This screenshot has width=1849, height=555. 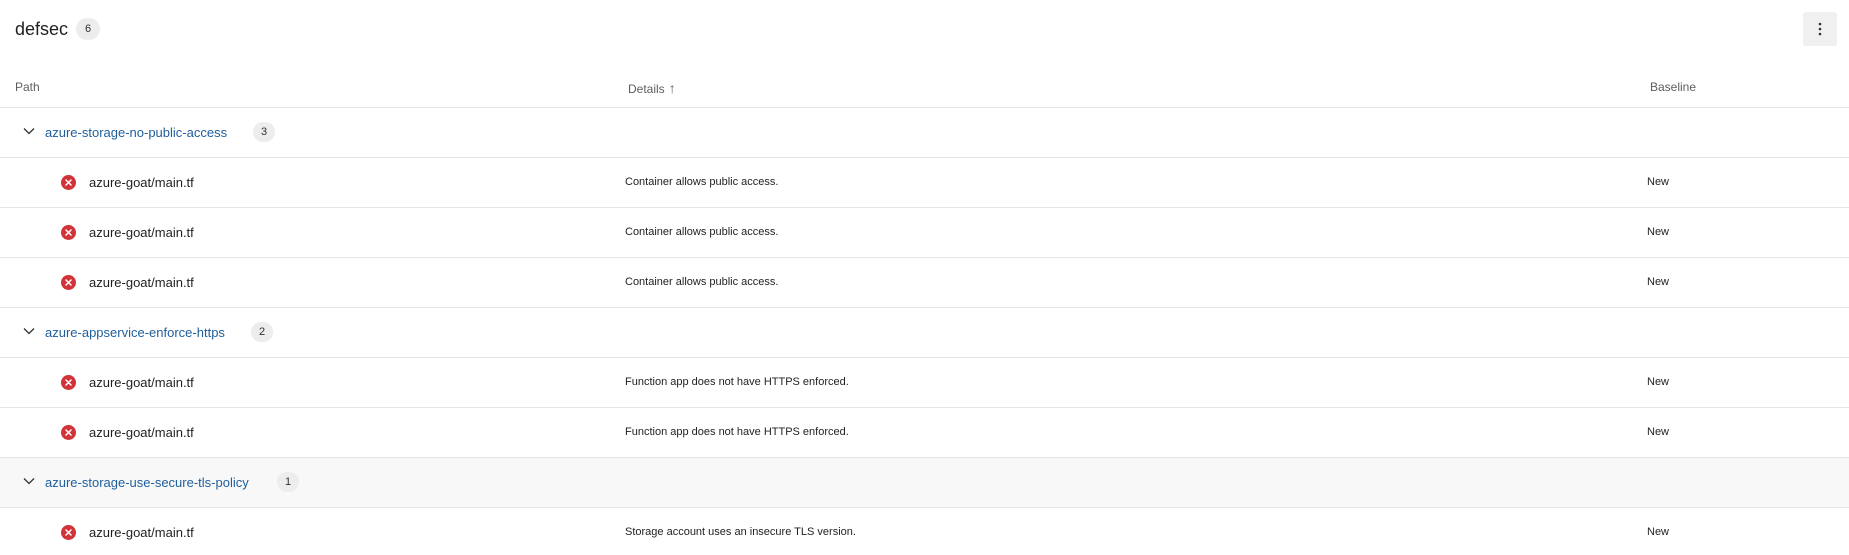 I want to click on group-link: azure-storage-no-public-access, so click(x=136, y=132).